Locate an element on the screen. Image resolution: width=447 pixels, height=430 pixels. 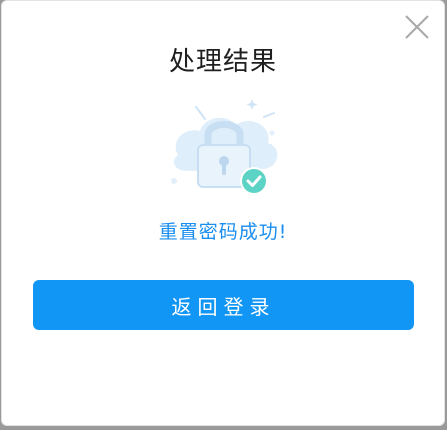
back-to-login-button: 返回登录 is located at coordinates (223, 305).